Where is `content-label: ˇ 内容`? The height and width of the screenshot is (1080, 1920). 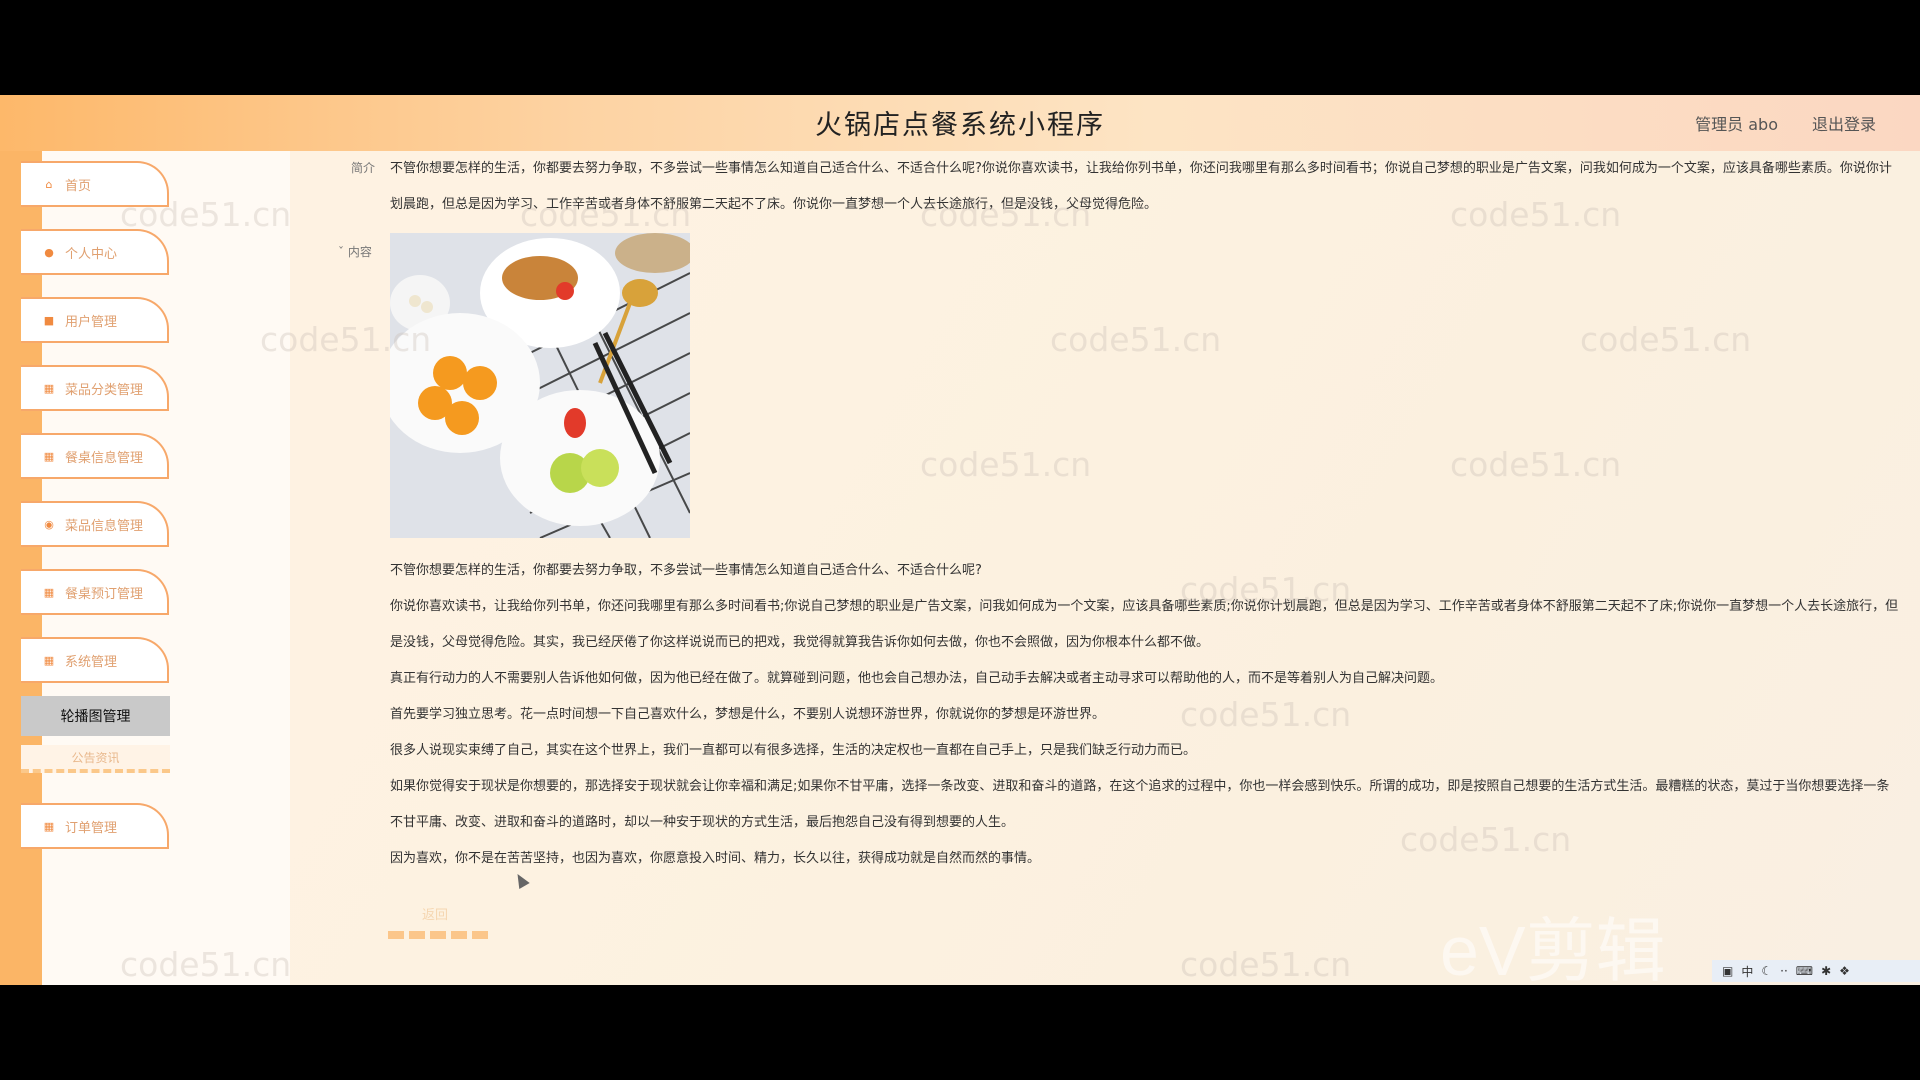
content-label: ˇ 内容 is located at coordinates (355, 252).